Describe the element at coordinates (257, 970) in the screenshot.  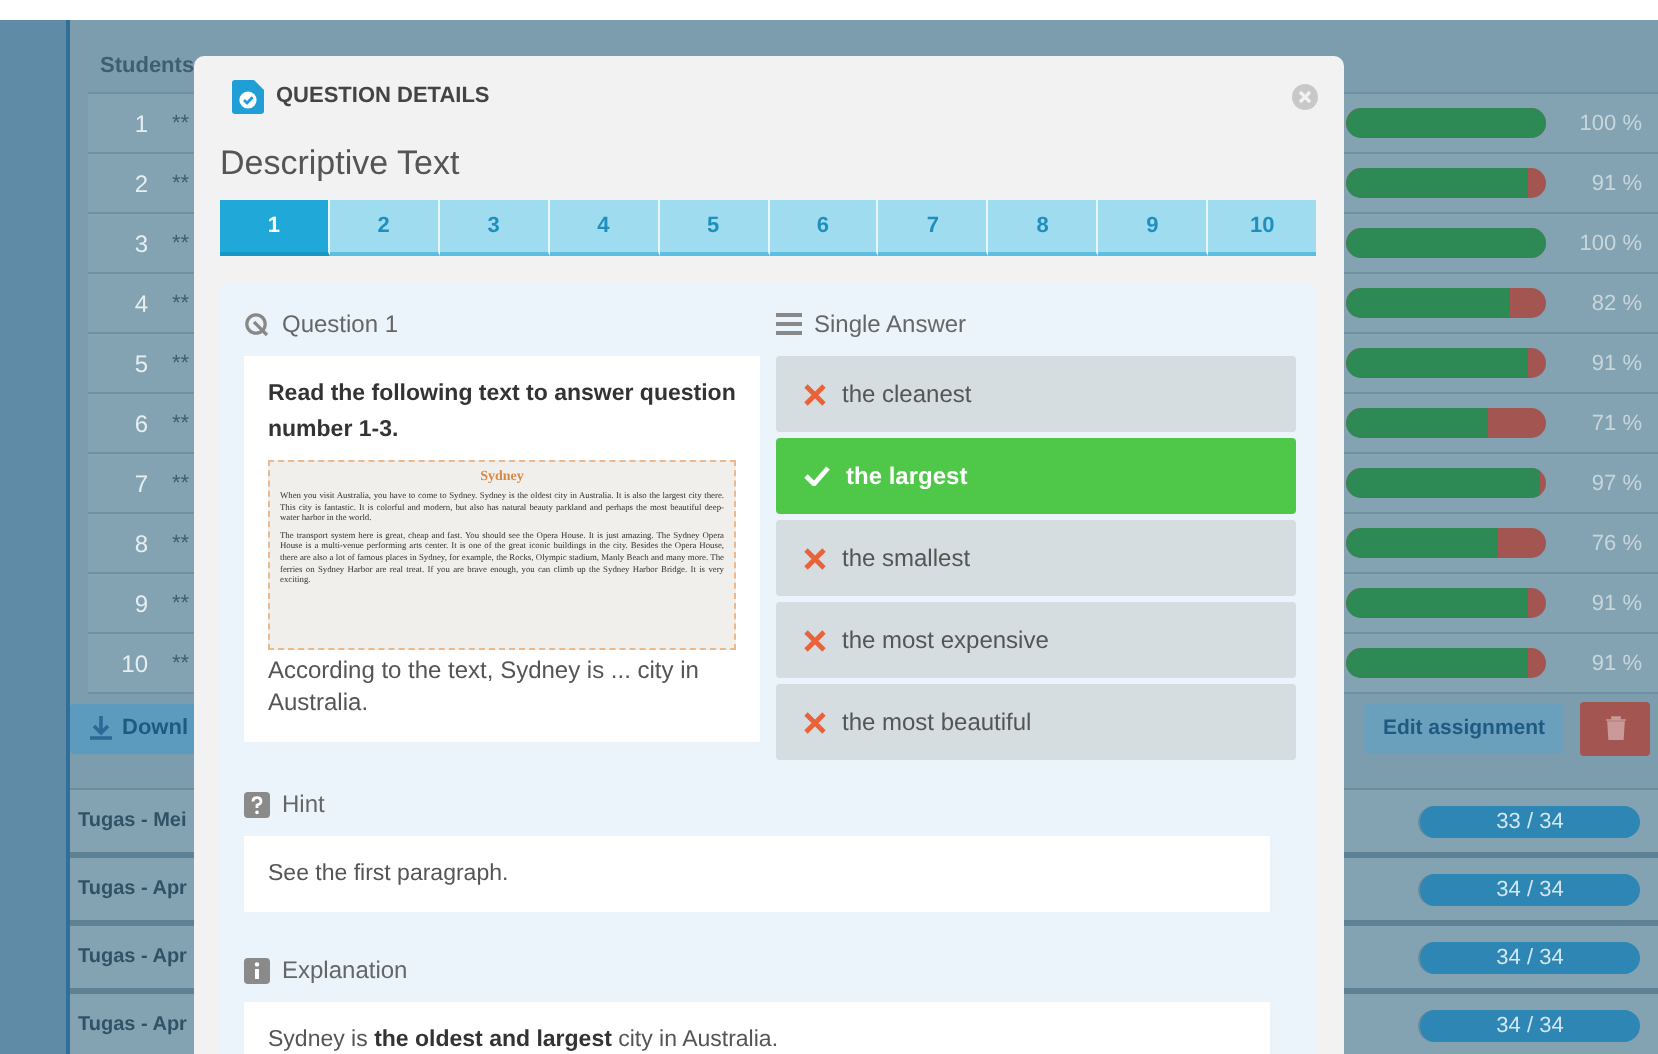
I see `info-icon` at that location.